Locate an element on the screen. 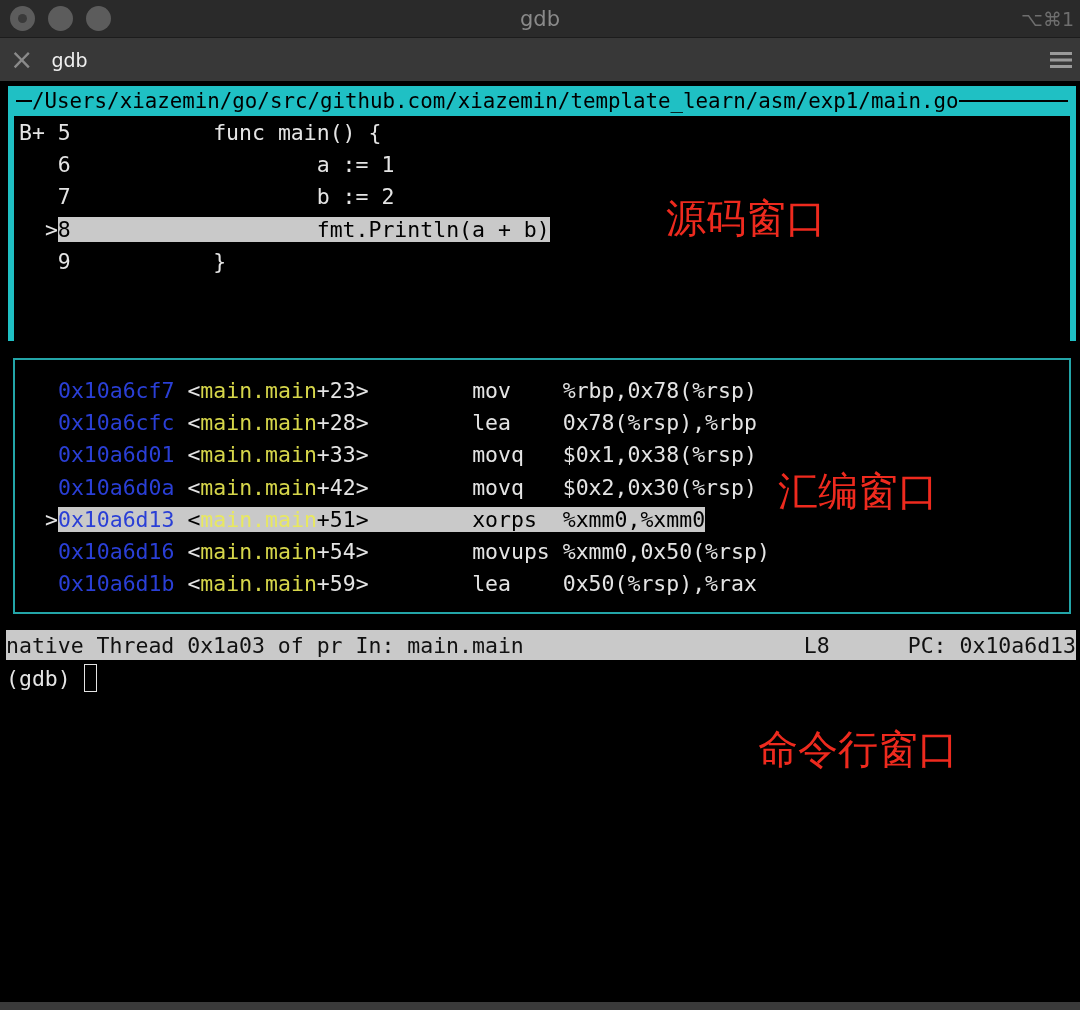 The width and height of the screenshot is (1080, 1010). annotation-label: 汇编窗口 is located at coordinates (858, 491).